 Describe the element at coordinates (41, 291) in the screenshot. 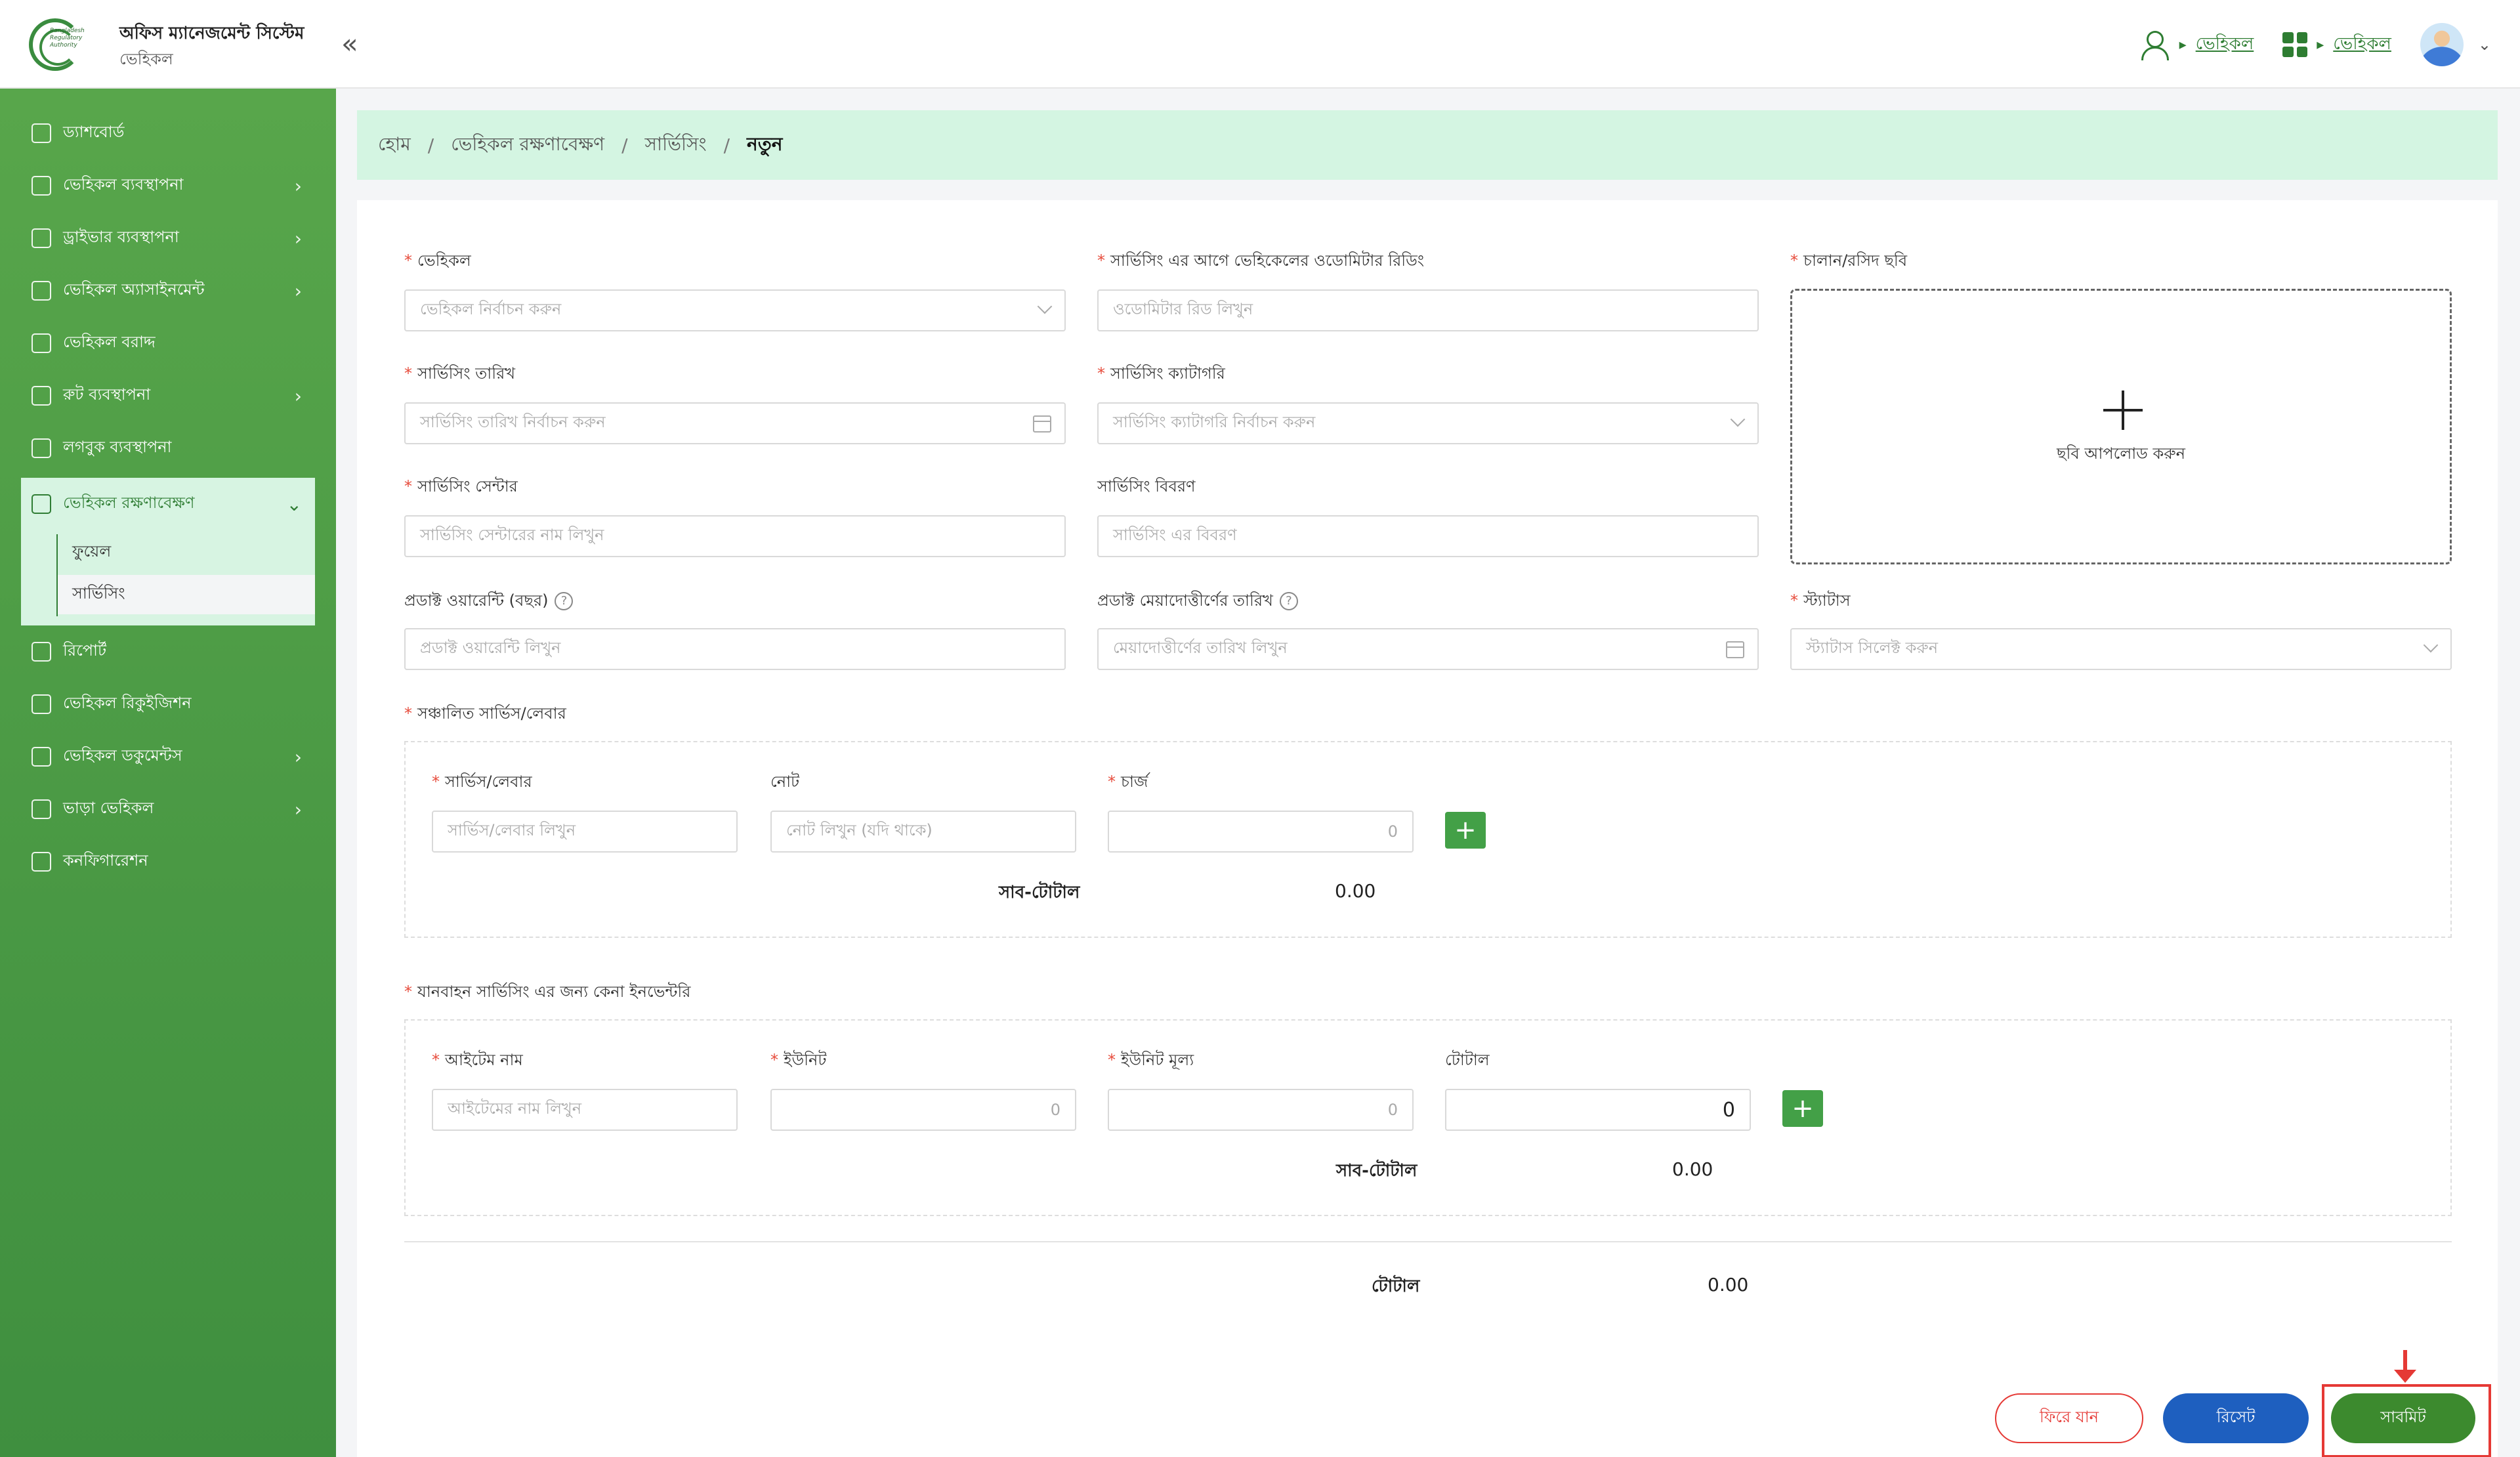

I see `clipboard-icon` at that location.